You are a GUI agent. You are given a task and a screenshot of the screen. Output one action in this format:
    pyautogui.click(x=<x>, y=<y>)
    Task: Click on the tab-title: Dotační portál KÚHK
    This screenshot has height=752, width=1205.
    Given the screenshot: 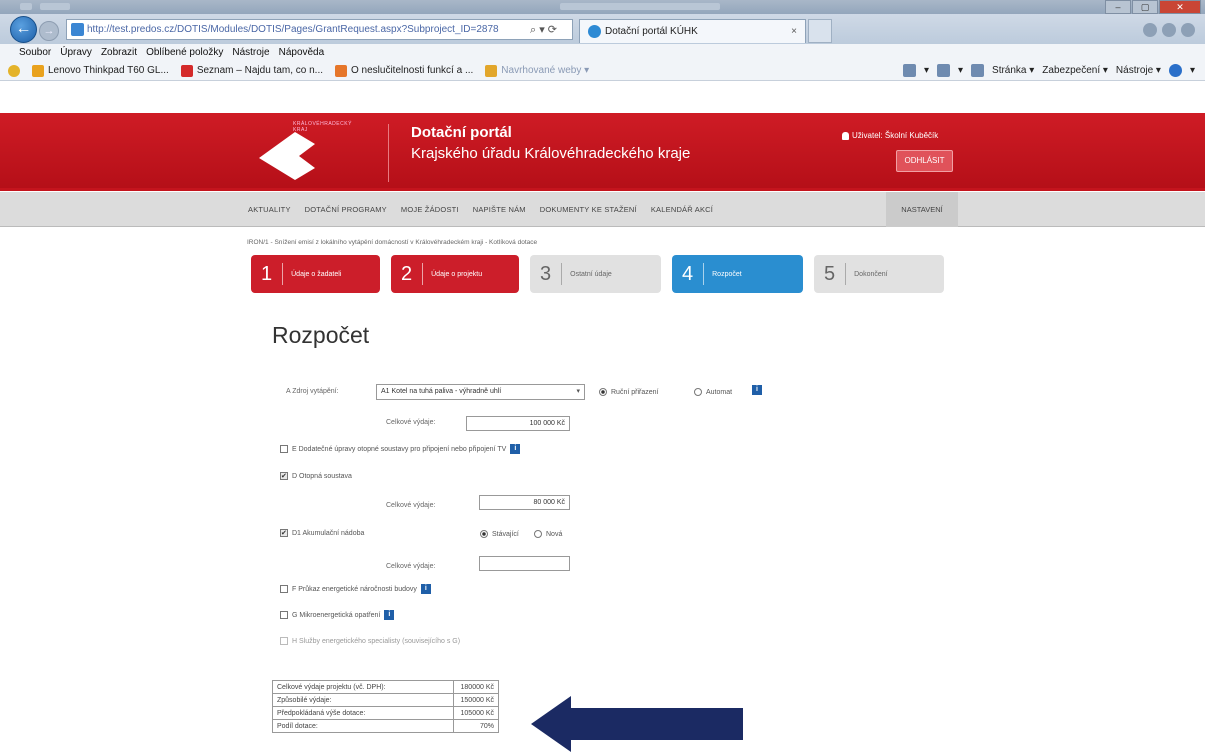 What is the action you would take?
    pyautogui.click(x=651, y=31)
    